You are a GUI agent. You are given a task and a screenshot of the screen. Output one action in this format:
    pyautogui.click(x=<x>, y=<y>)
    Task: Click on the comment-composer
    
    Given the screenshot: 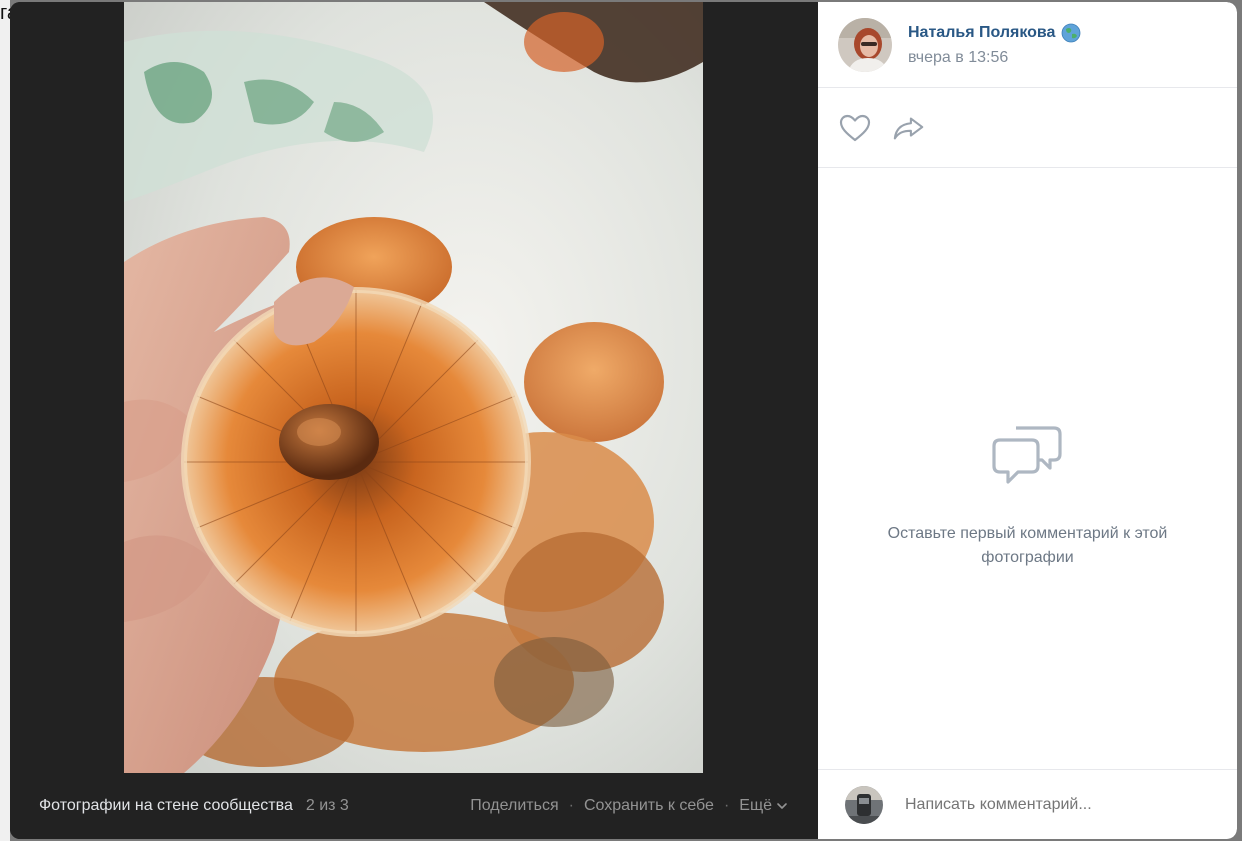 What is the action you would take?
    pyautogui.click(x=1027, y=804)
    